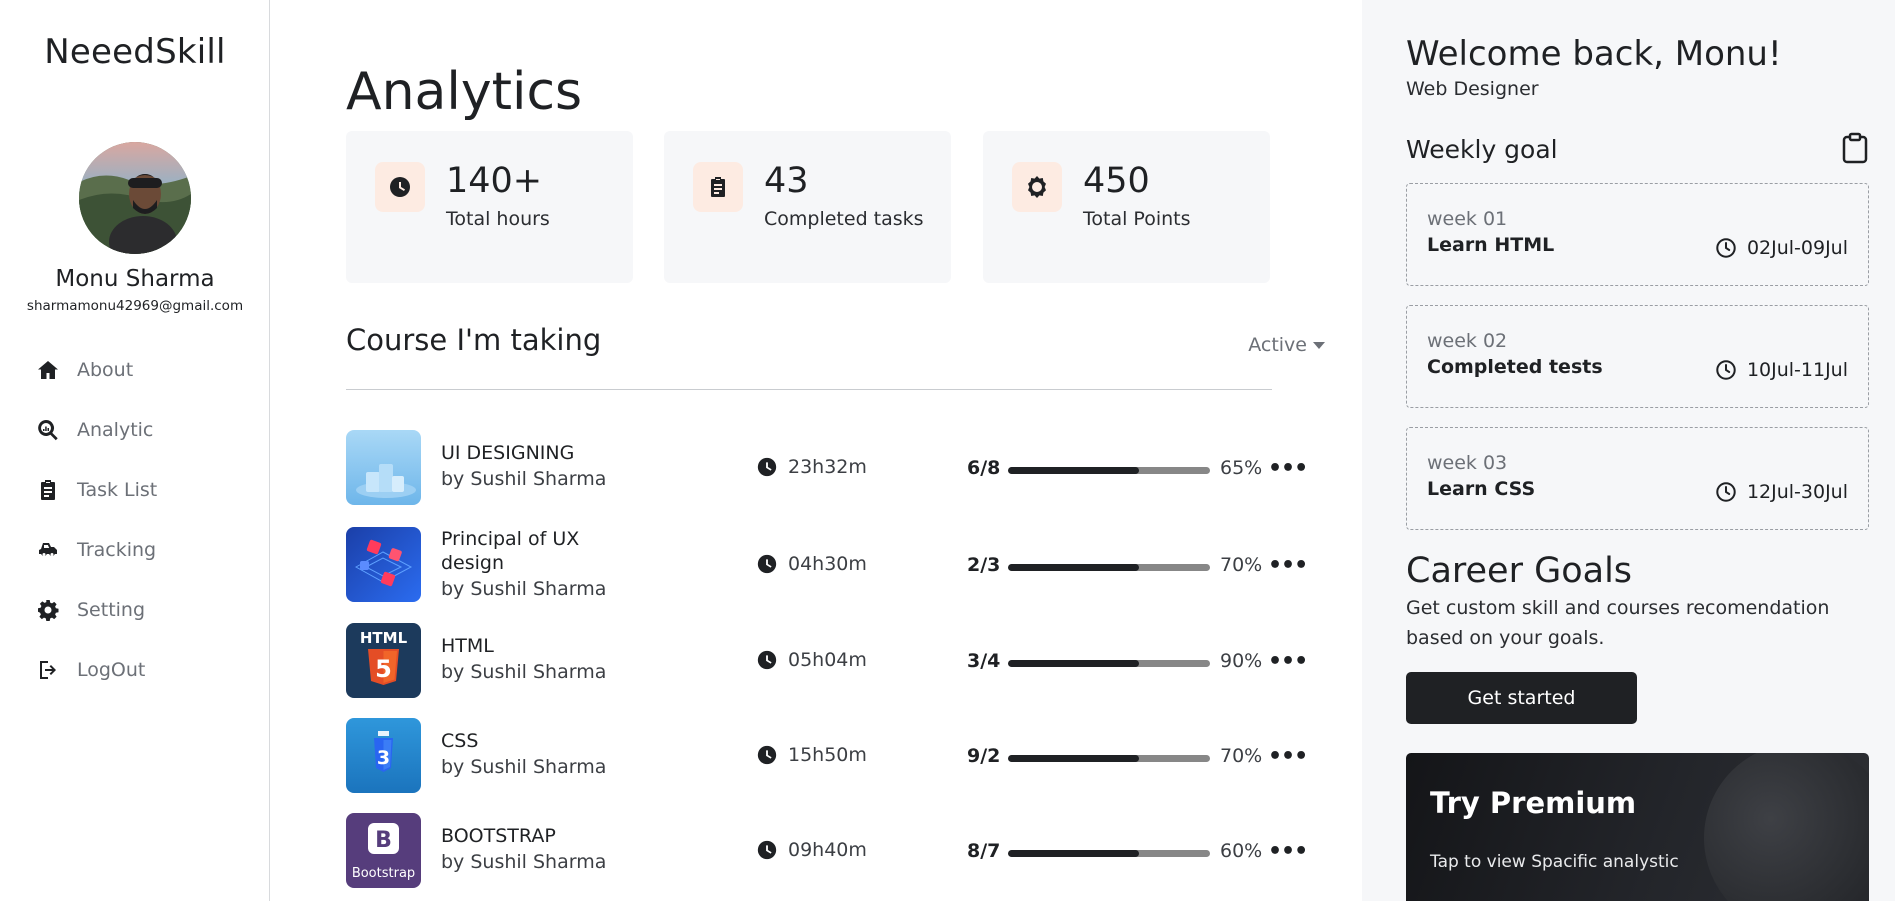  What do you see at coordinates (1554, 862) in the screenshot?
I see `premium-subtitle: Tap to view Spacific analystic` at bounding box center [1554, 862].